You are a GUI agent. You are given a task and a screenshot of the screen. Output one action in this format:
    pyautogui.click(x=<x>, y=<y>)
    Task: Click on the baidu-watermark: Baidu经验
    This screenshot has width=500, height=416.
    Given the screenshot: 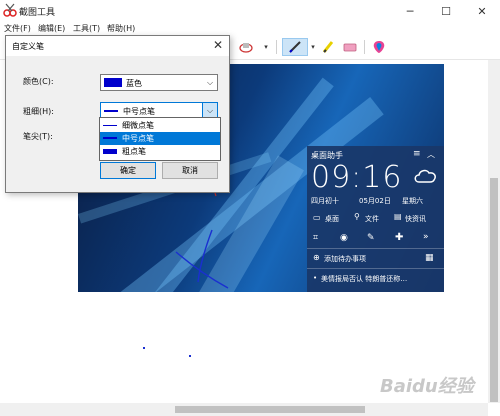 What is the action you would take?
    pyautogui.click(x=427, y=386)
    